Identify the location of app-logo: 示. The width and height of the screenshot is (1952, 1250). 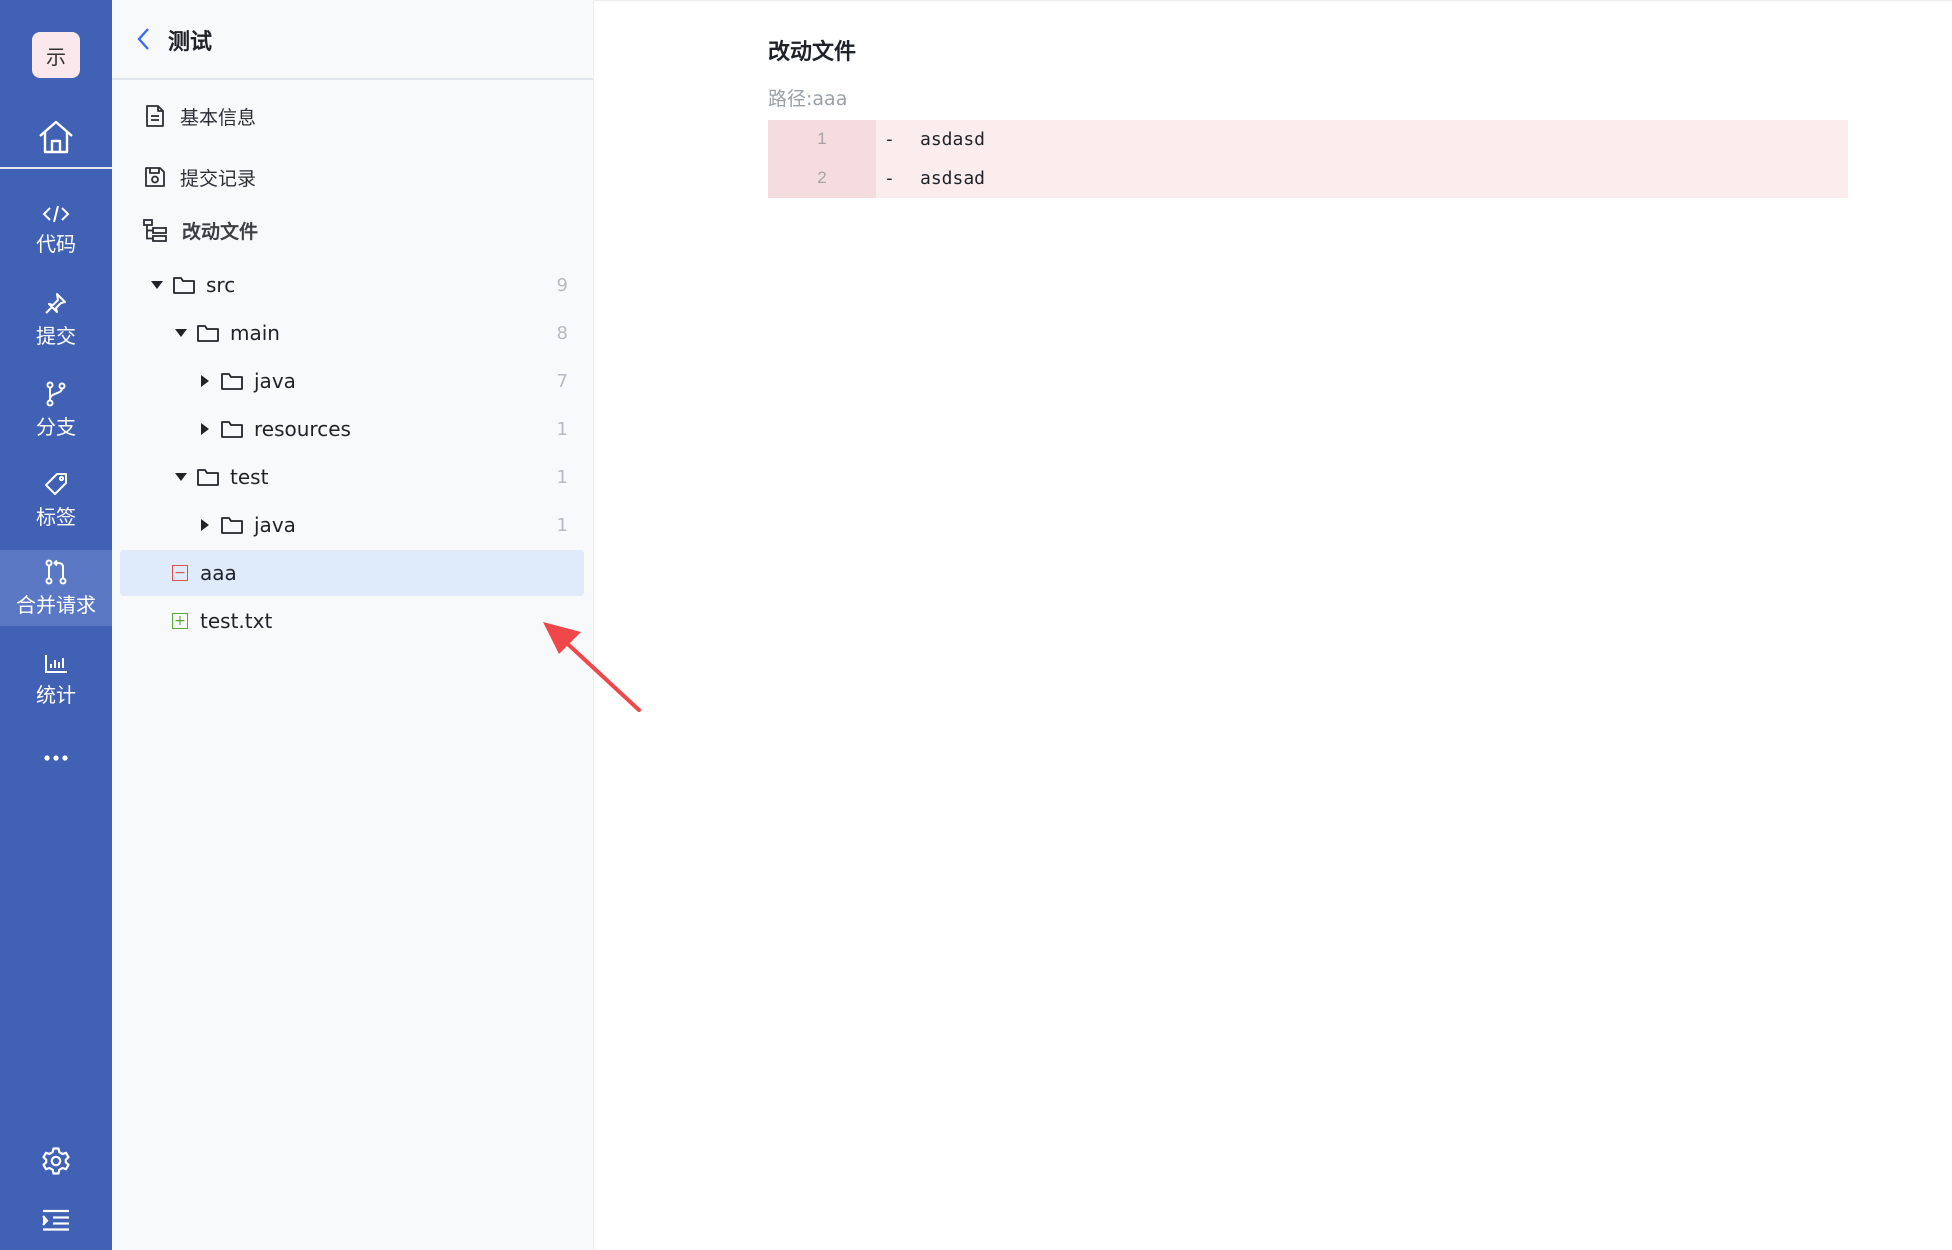
(56, 55).